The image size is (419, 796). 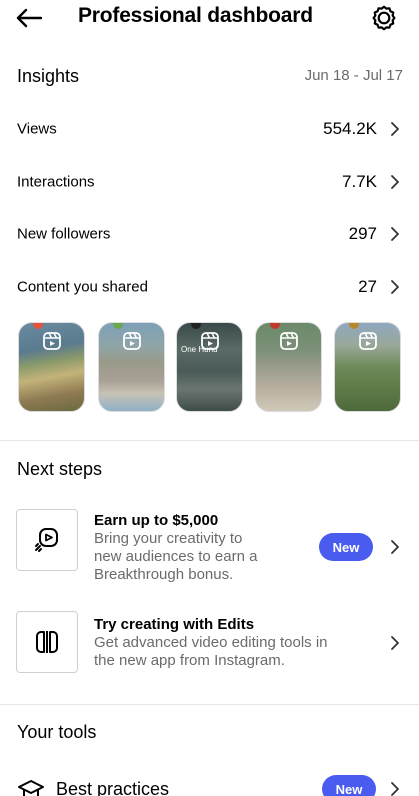 I want to click on reel-thumbnail: One Hund, so click(x=209, y=367).